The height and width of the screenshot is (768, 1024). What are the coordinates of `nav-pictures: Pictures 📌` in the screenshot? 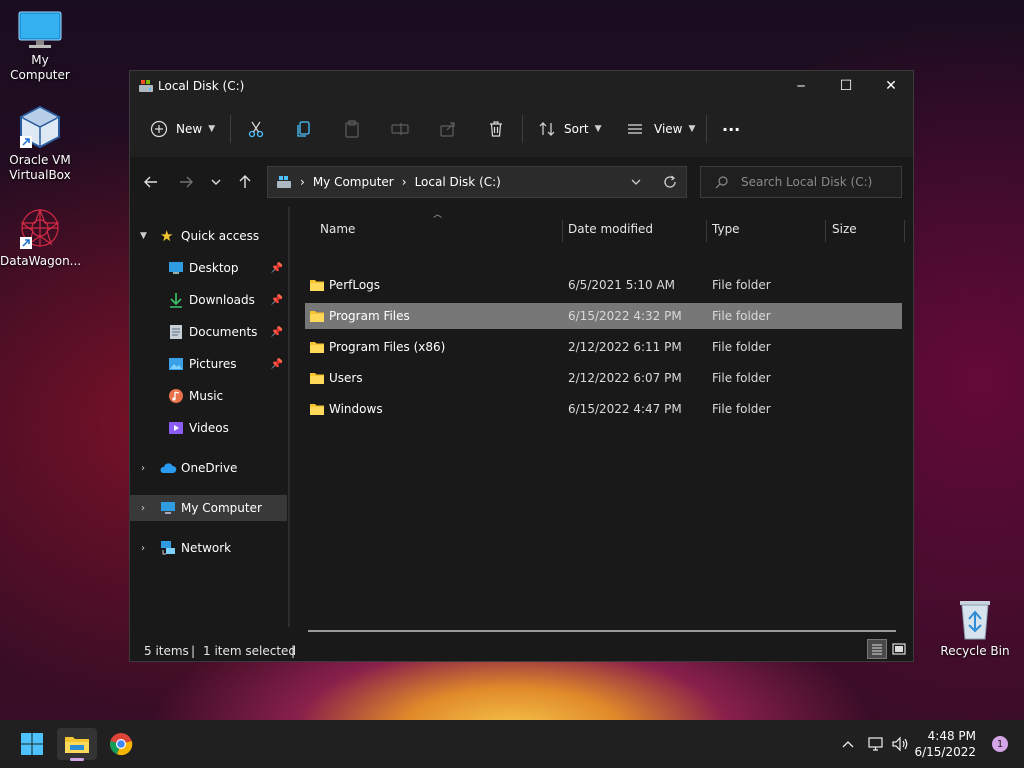 It's located at (208, 364).